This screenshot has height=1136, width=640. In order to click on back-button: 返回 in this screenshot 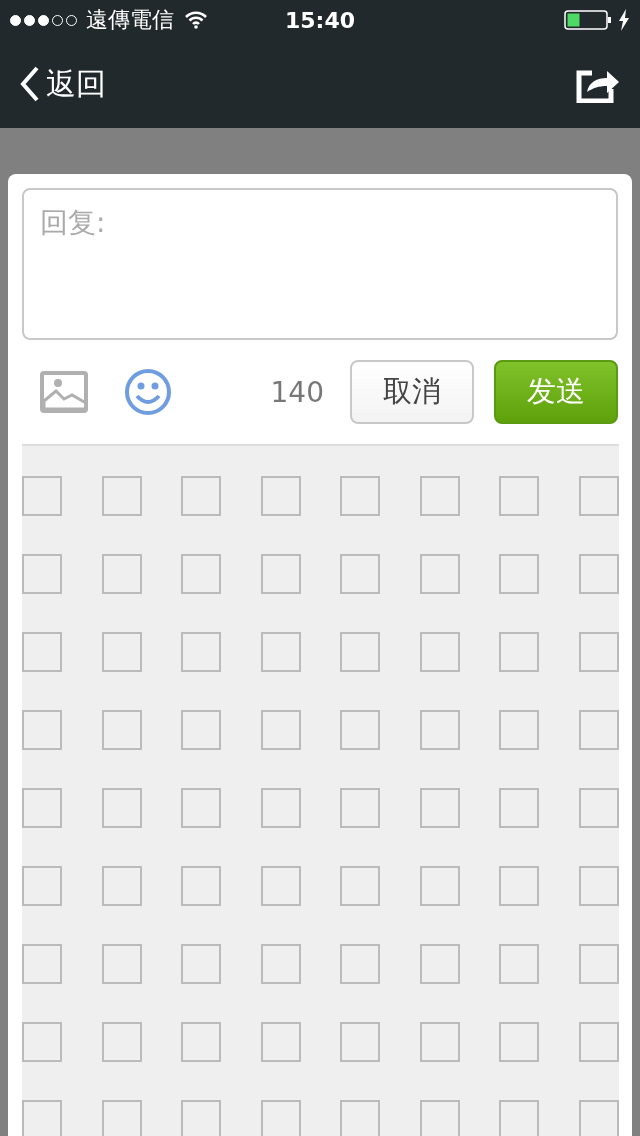, I will do `click(63, 84)`.